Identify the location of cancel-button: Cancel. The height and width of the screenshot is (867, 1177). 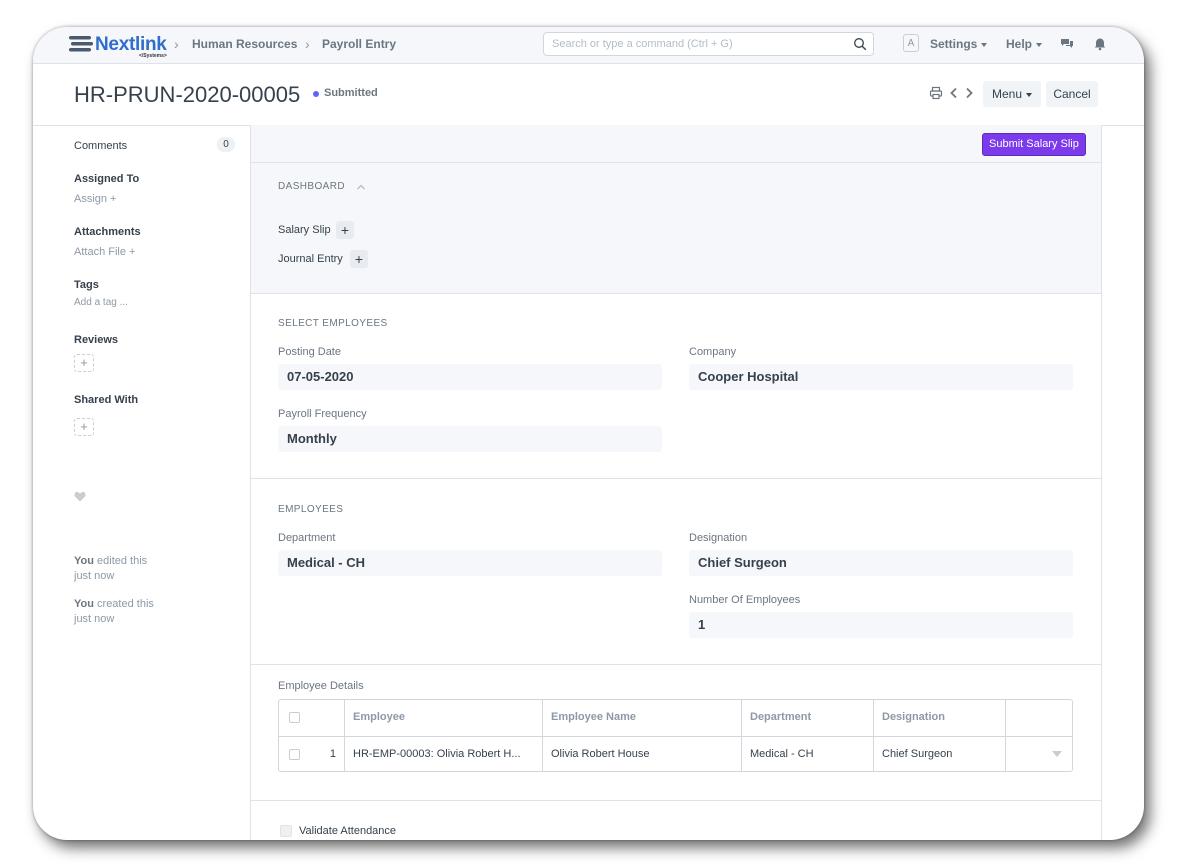
(1072, 94).